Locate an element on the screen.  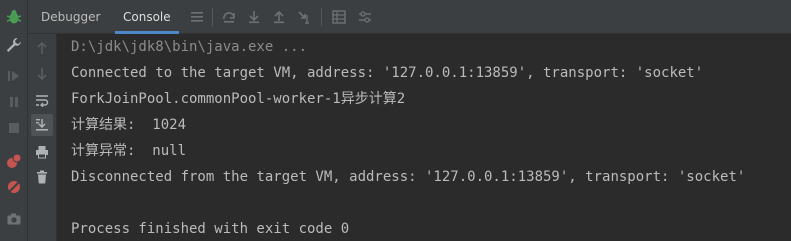
menu-icon is located at coordinates (197, 17).